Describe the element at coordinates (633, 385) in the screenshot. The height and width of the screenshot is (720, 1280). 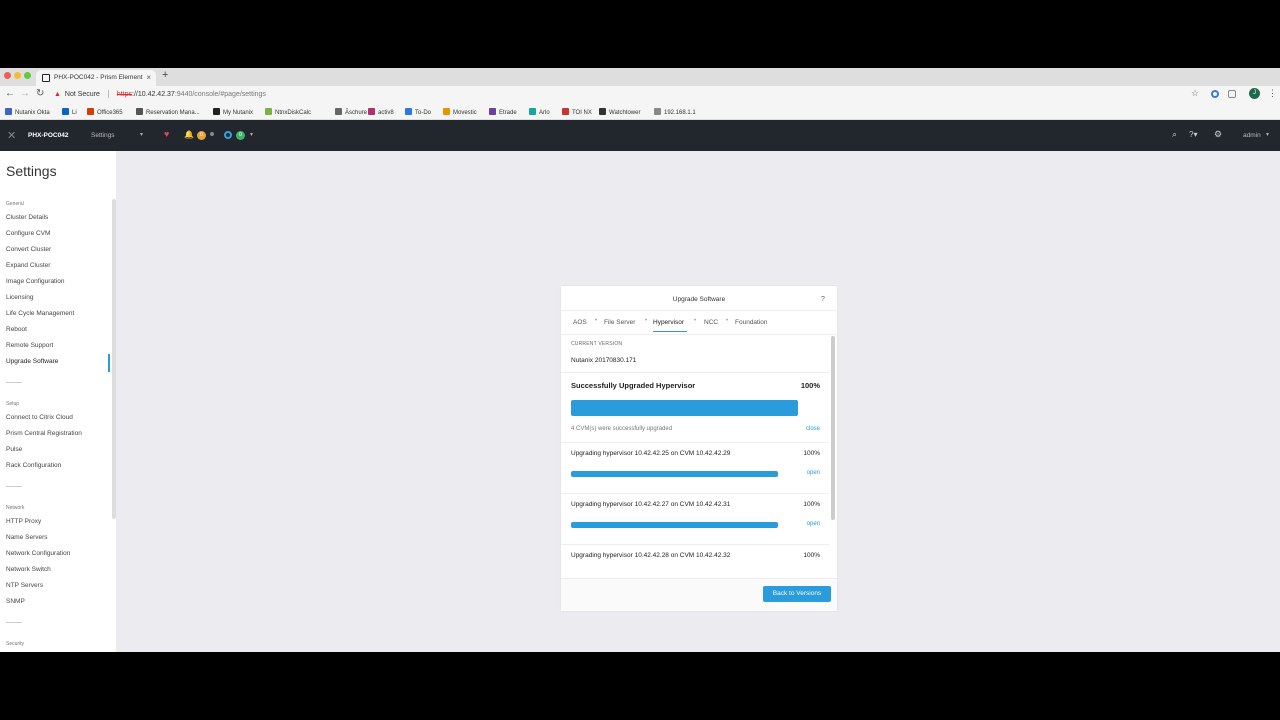
I see `summary-title: Successfully Upgraded Hypervisor` at that location.